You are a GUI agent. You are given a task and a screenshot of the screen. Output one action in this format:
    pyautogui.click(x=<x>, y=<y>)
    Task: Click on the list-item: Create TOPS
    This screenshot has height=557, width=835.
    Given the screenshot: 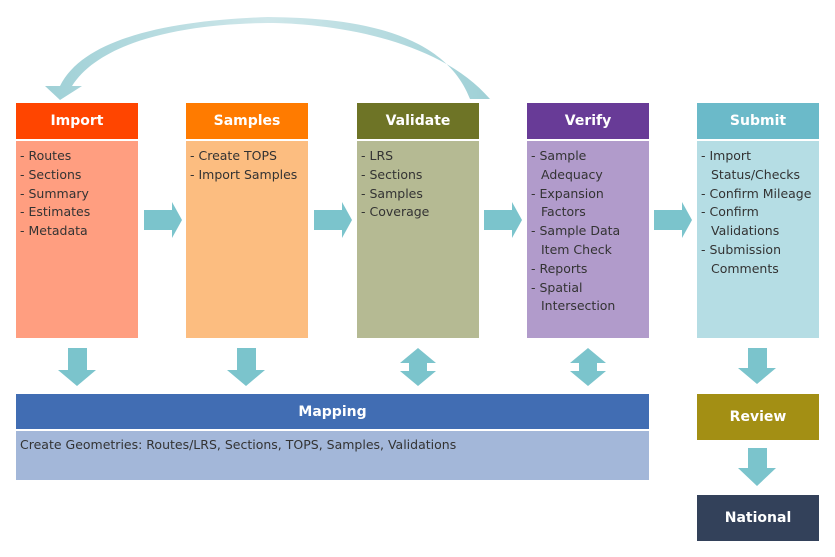 What is the action you would take?
    pyautogui.click(x=249, y=156)
    